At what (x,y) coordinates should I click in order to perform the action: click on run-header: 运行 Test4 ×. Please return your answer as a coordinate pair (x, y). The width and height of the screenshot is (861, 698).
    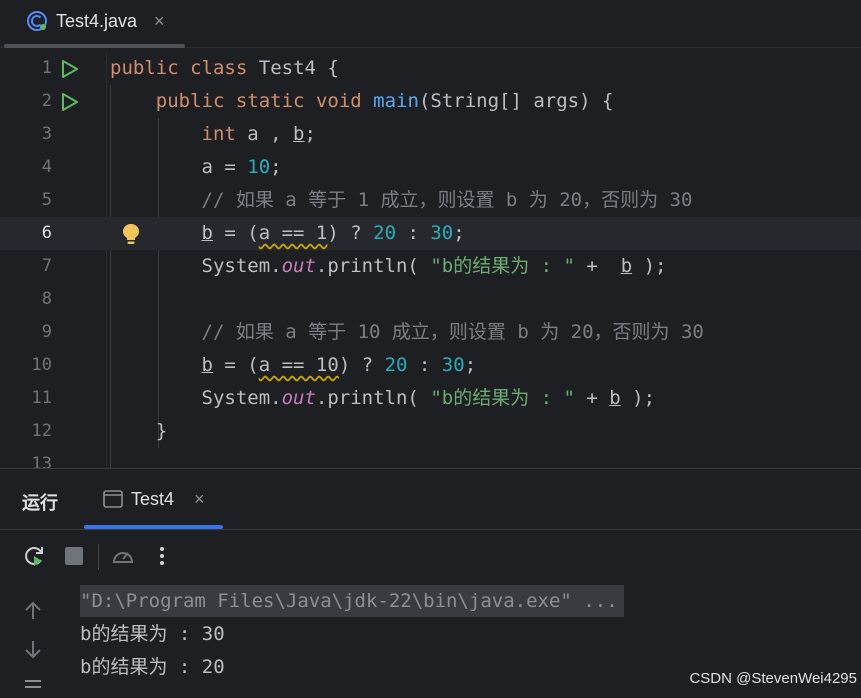
    Looking at the image, I should click on (430, 499).